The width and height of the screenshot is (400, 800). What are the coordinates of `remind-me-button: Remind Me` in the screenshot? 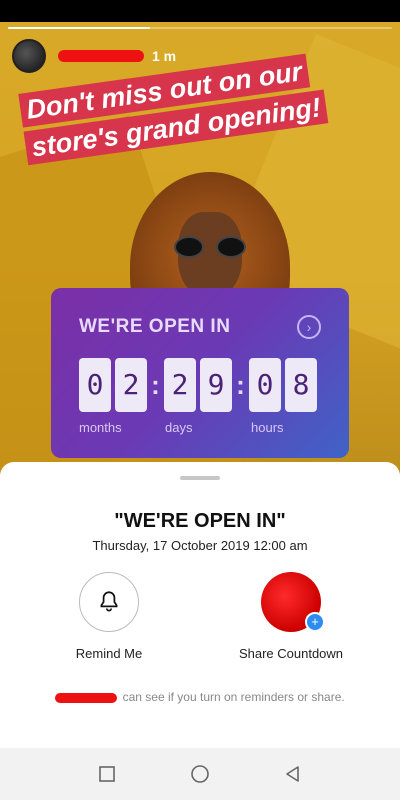 It's located at (109, 616).